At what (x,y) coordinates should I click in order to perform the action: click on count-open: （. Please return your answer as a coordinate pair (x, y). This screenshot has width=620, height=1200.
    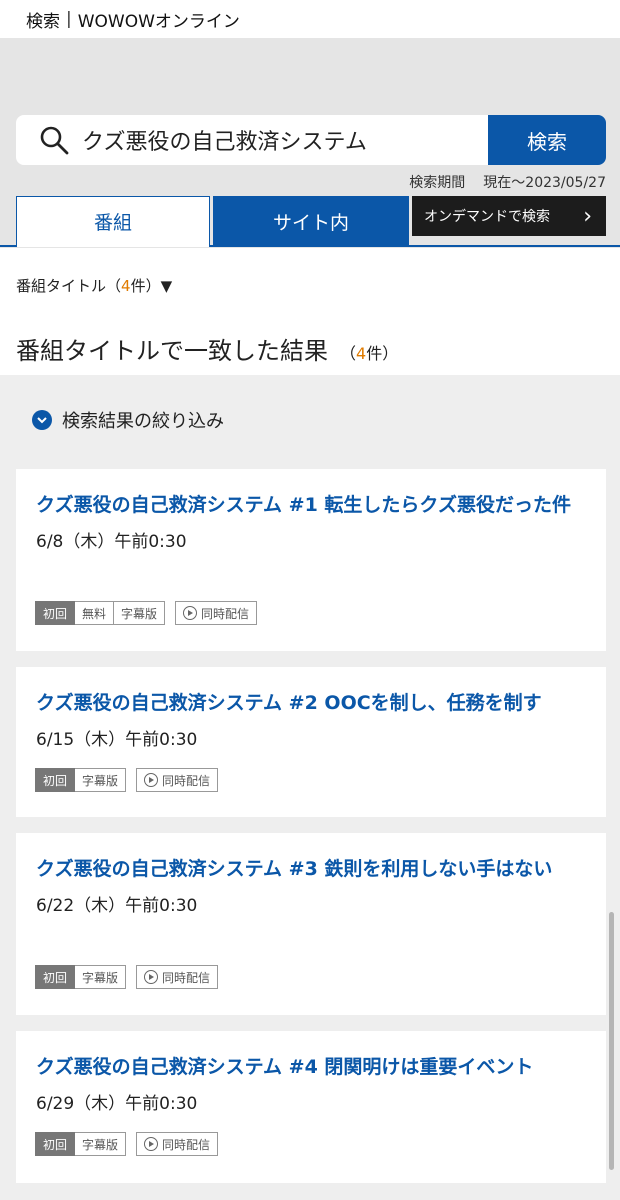
    Looking at the image, I should click on (348, 353).